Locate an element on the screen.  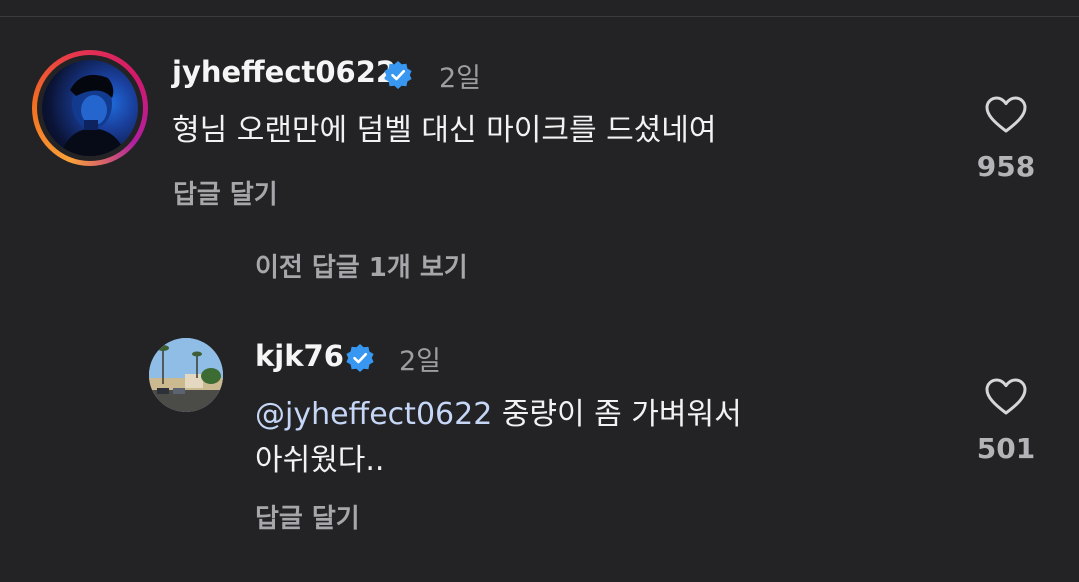
reply-like-count: 501 is located at coordinates (1006, 448).